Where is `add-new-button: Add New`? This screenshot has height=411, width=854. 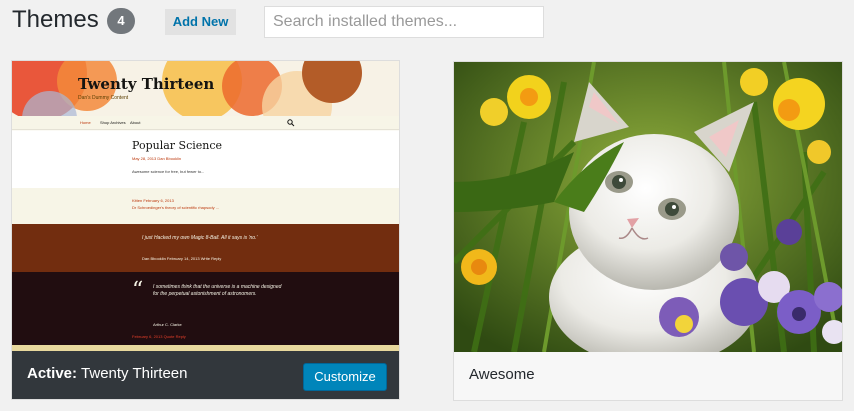
add-new-button: Add New is located at coordinates (200, 22).